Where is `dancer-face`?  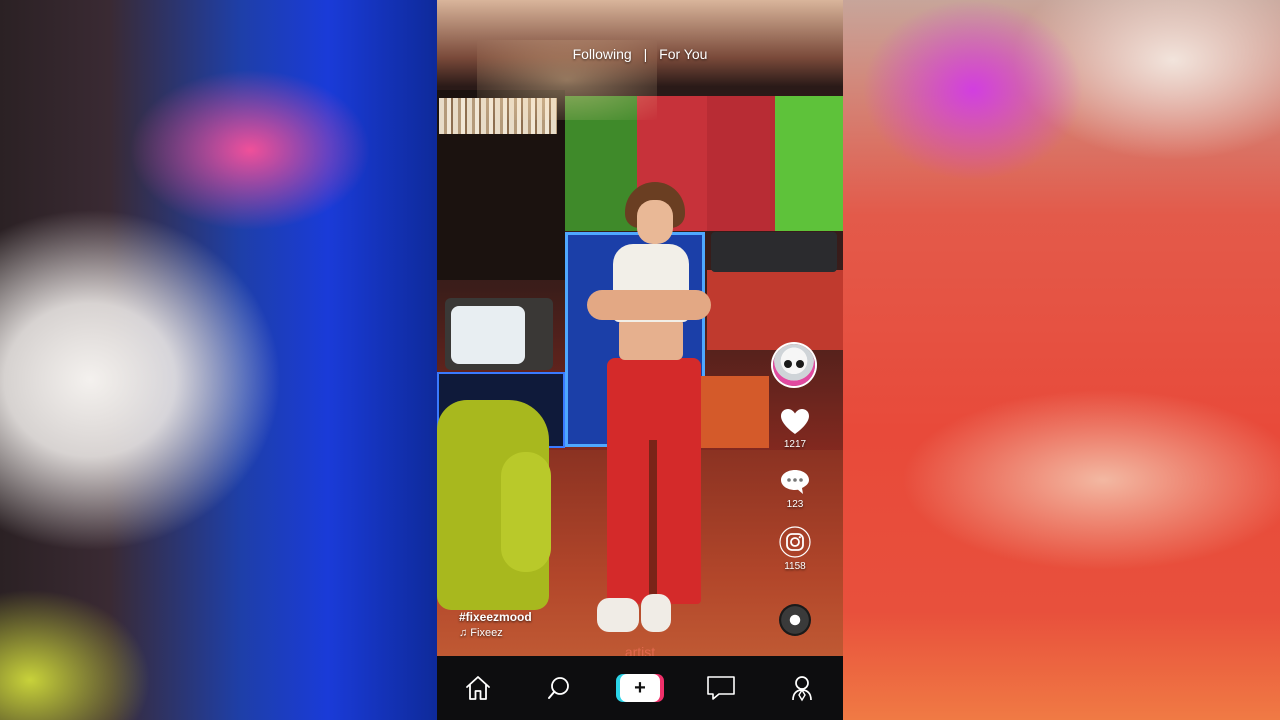
dancer-face is located at coordinates (655, 222).